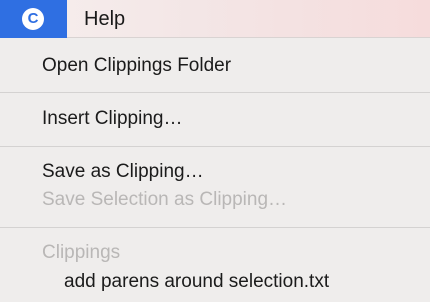  I want to click on clippings-app-icon: C, so click(33, 19).